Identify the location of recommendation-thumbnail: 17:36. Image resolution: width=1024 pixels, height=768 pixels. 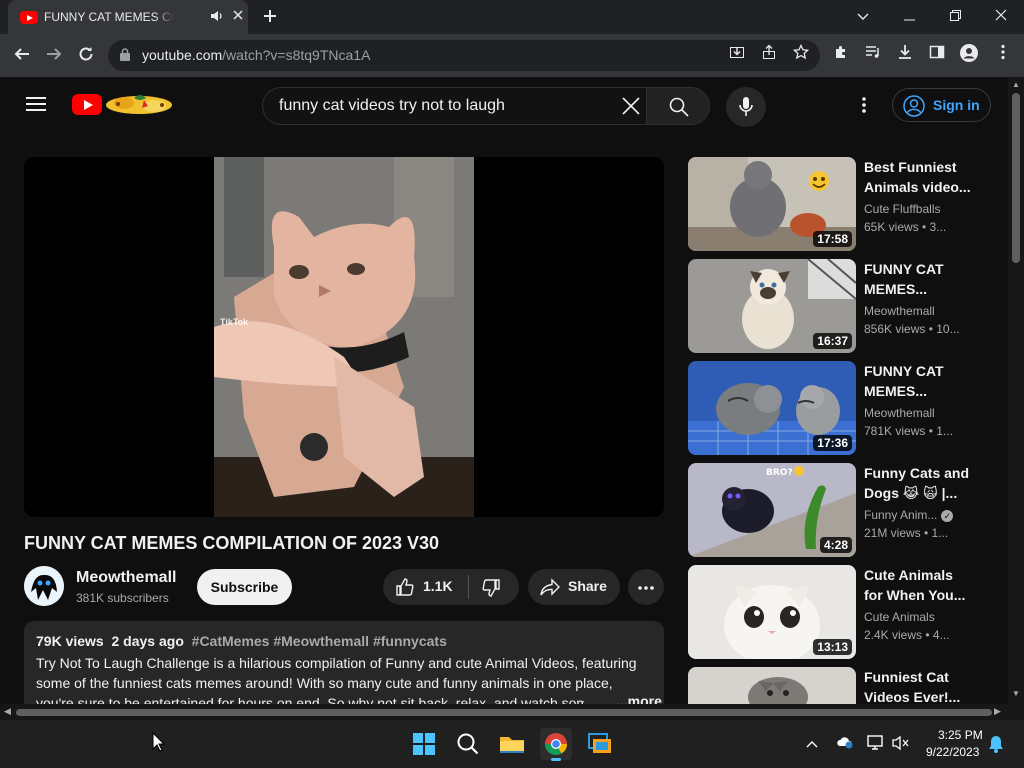
(772, 408).